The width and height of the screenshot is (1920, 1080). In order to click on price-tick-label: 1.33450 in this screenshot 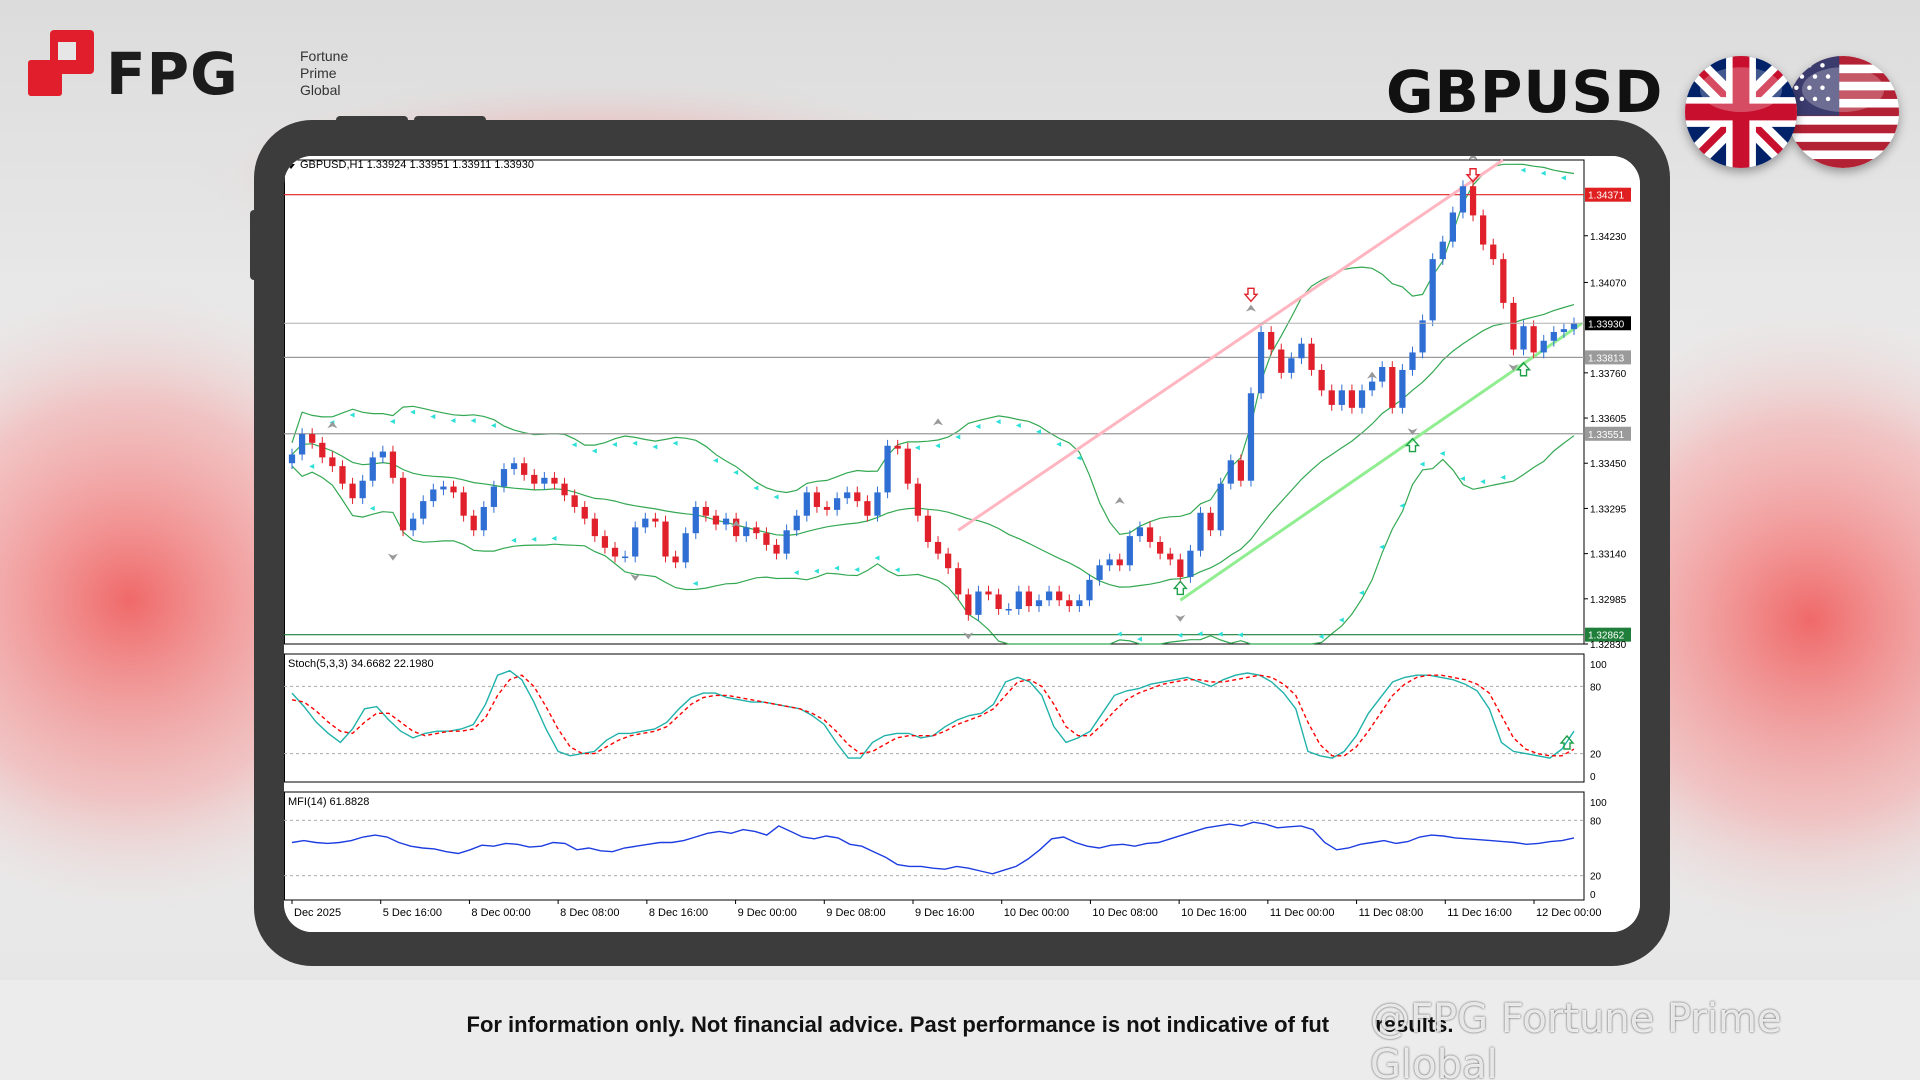, I will do `click(1608, 464)`.